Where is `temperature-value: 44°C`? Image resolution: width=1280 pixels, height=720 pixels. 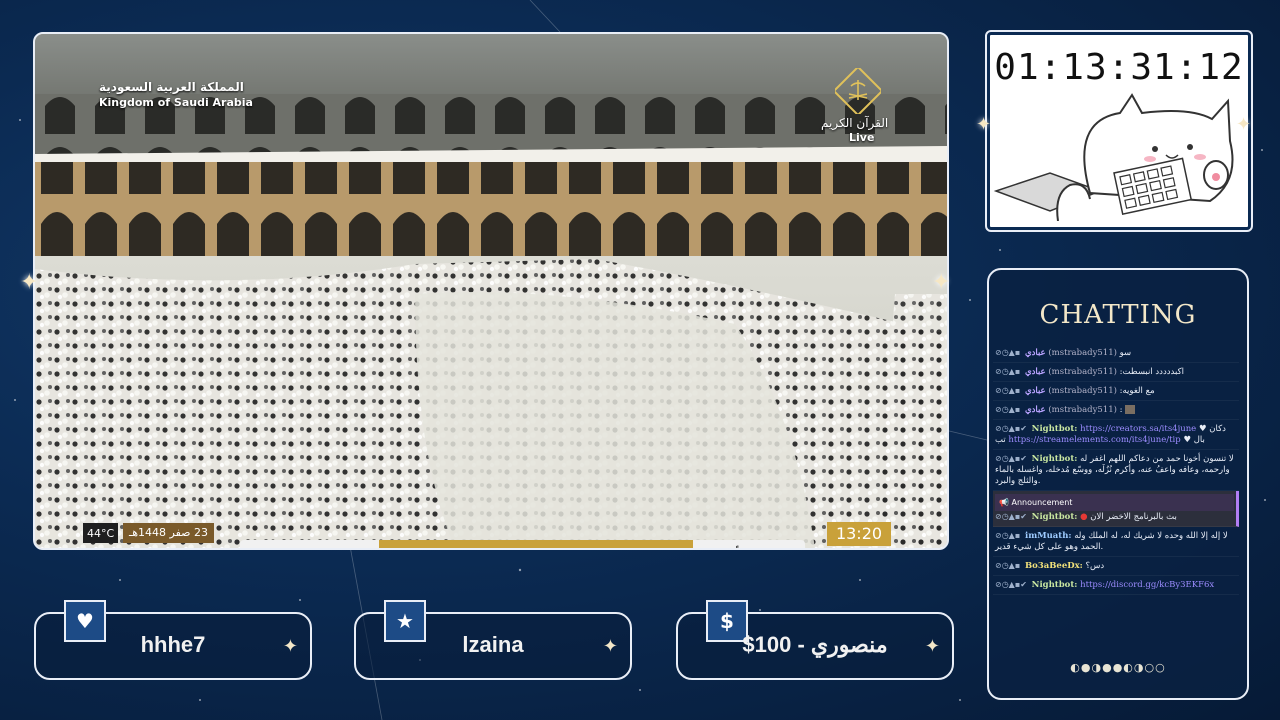 temperature-value: 44°C is located at coordinates (101, 533).